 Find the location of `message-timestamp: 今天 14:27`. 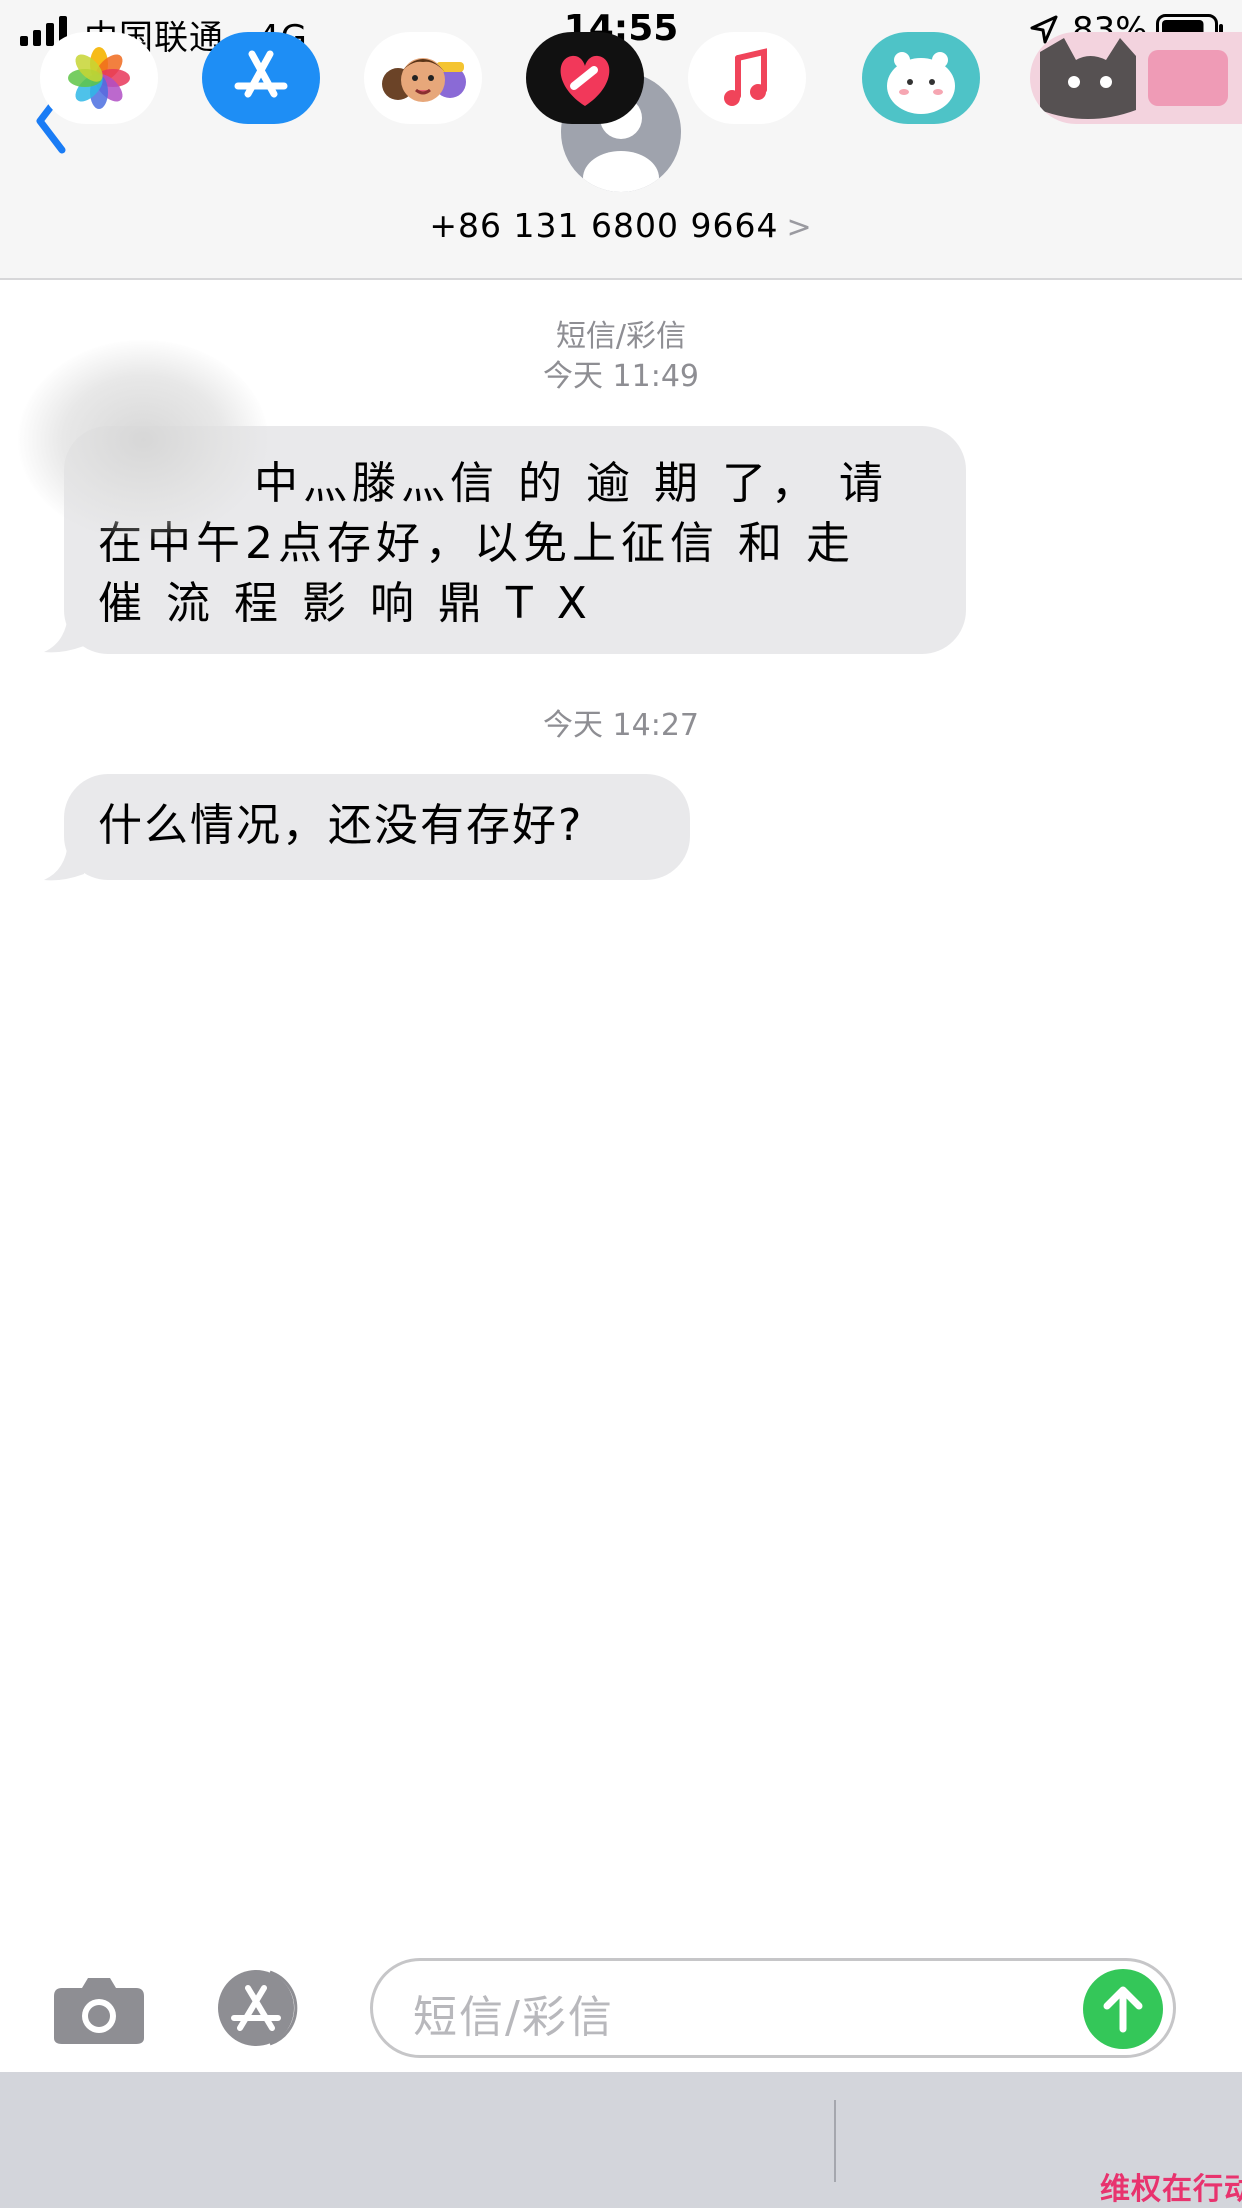

message-timestamp: 今天 14:27 is located at coordinates (621, 725).